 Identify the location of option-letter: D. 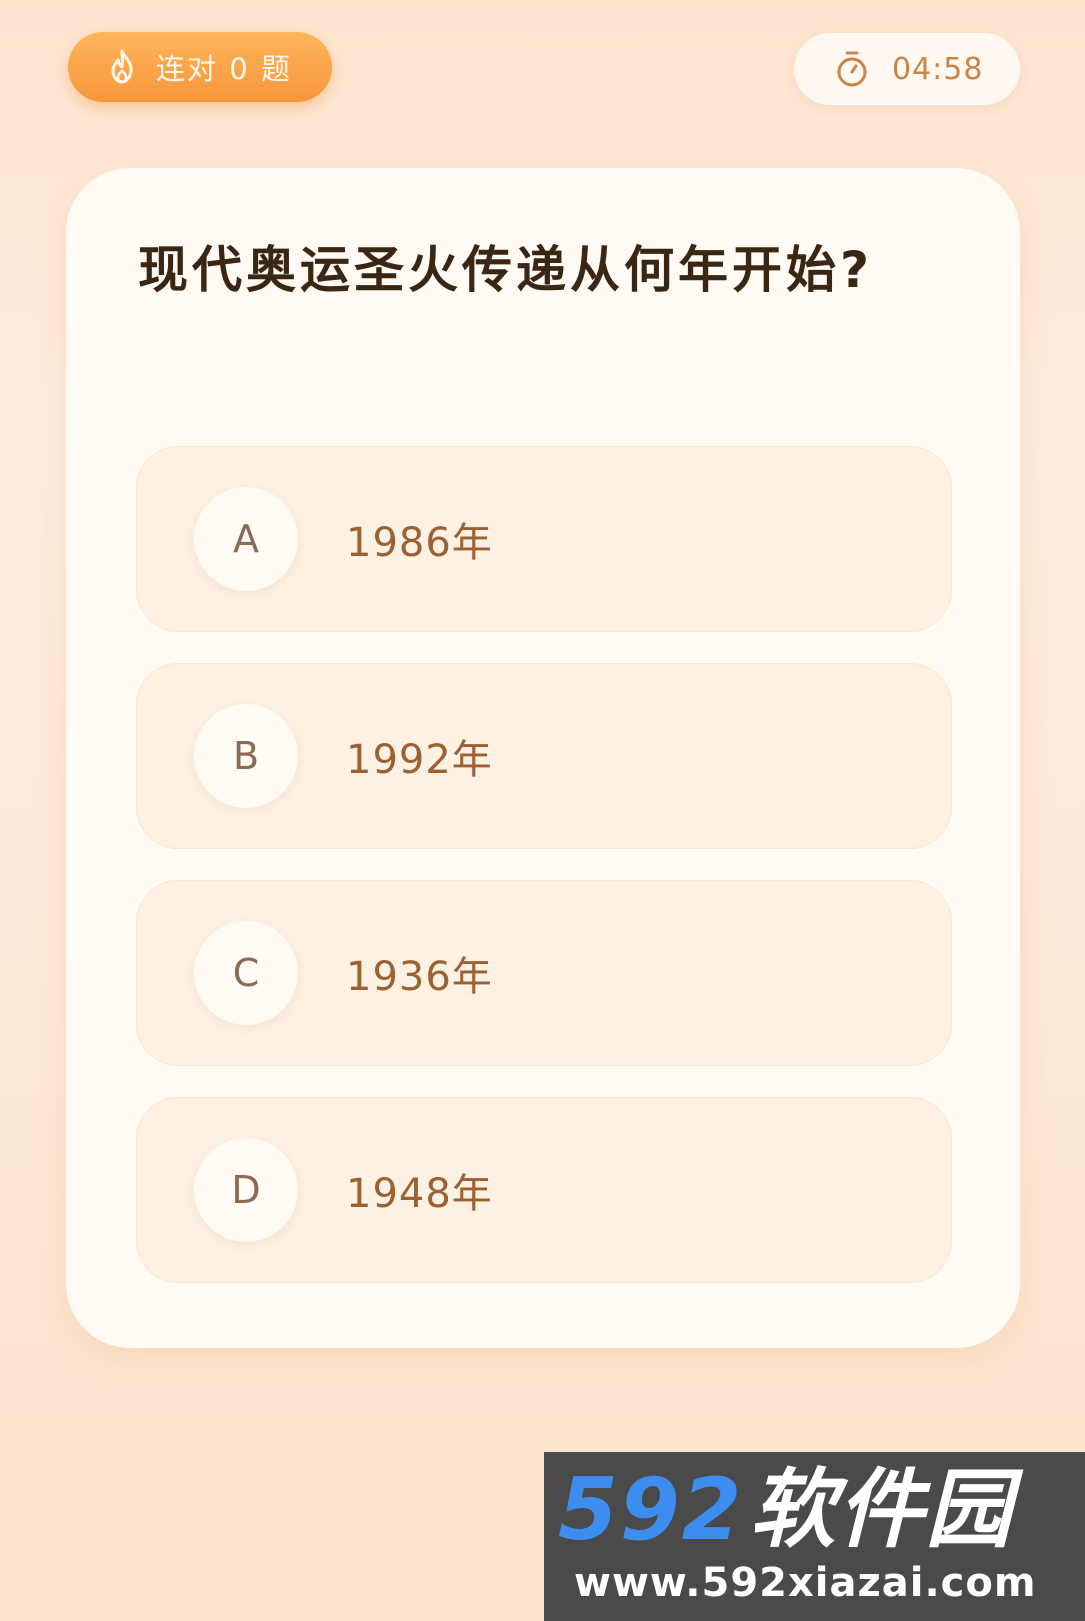
(246, 1190).